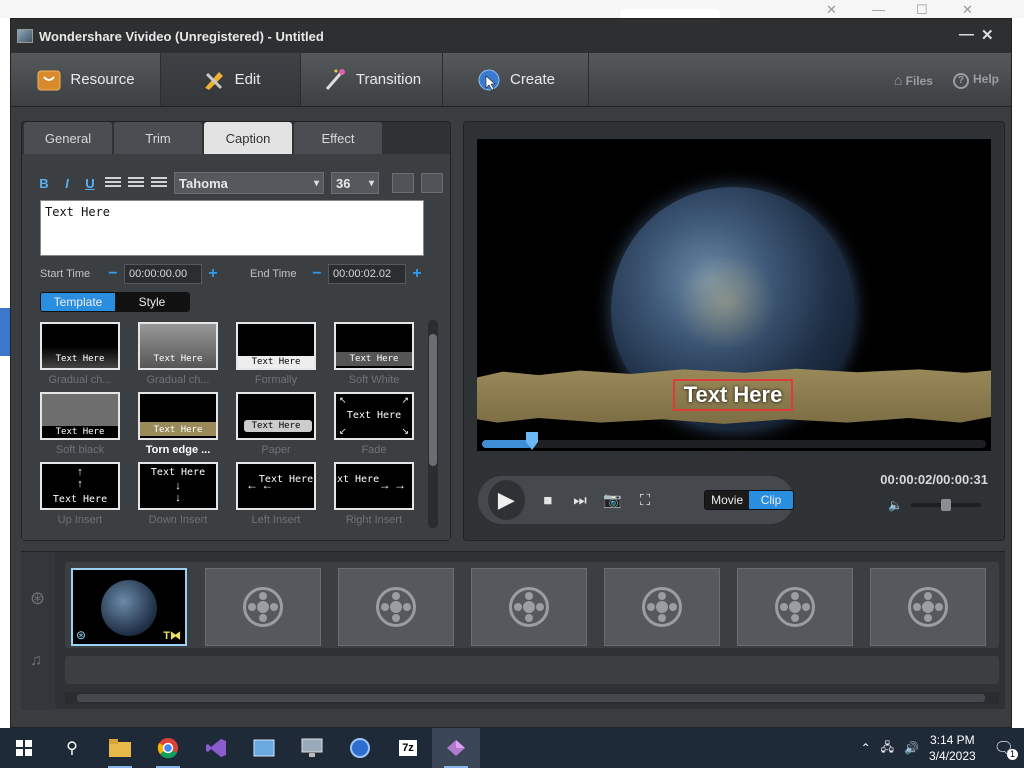  I want to click on tab-resource-label: Resource, so click(102, 79).